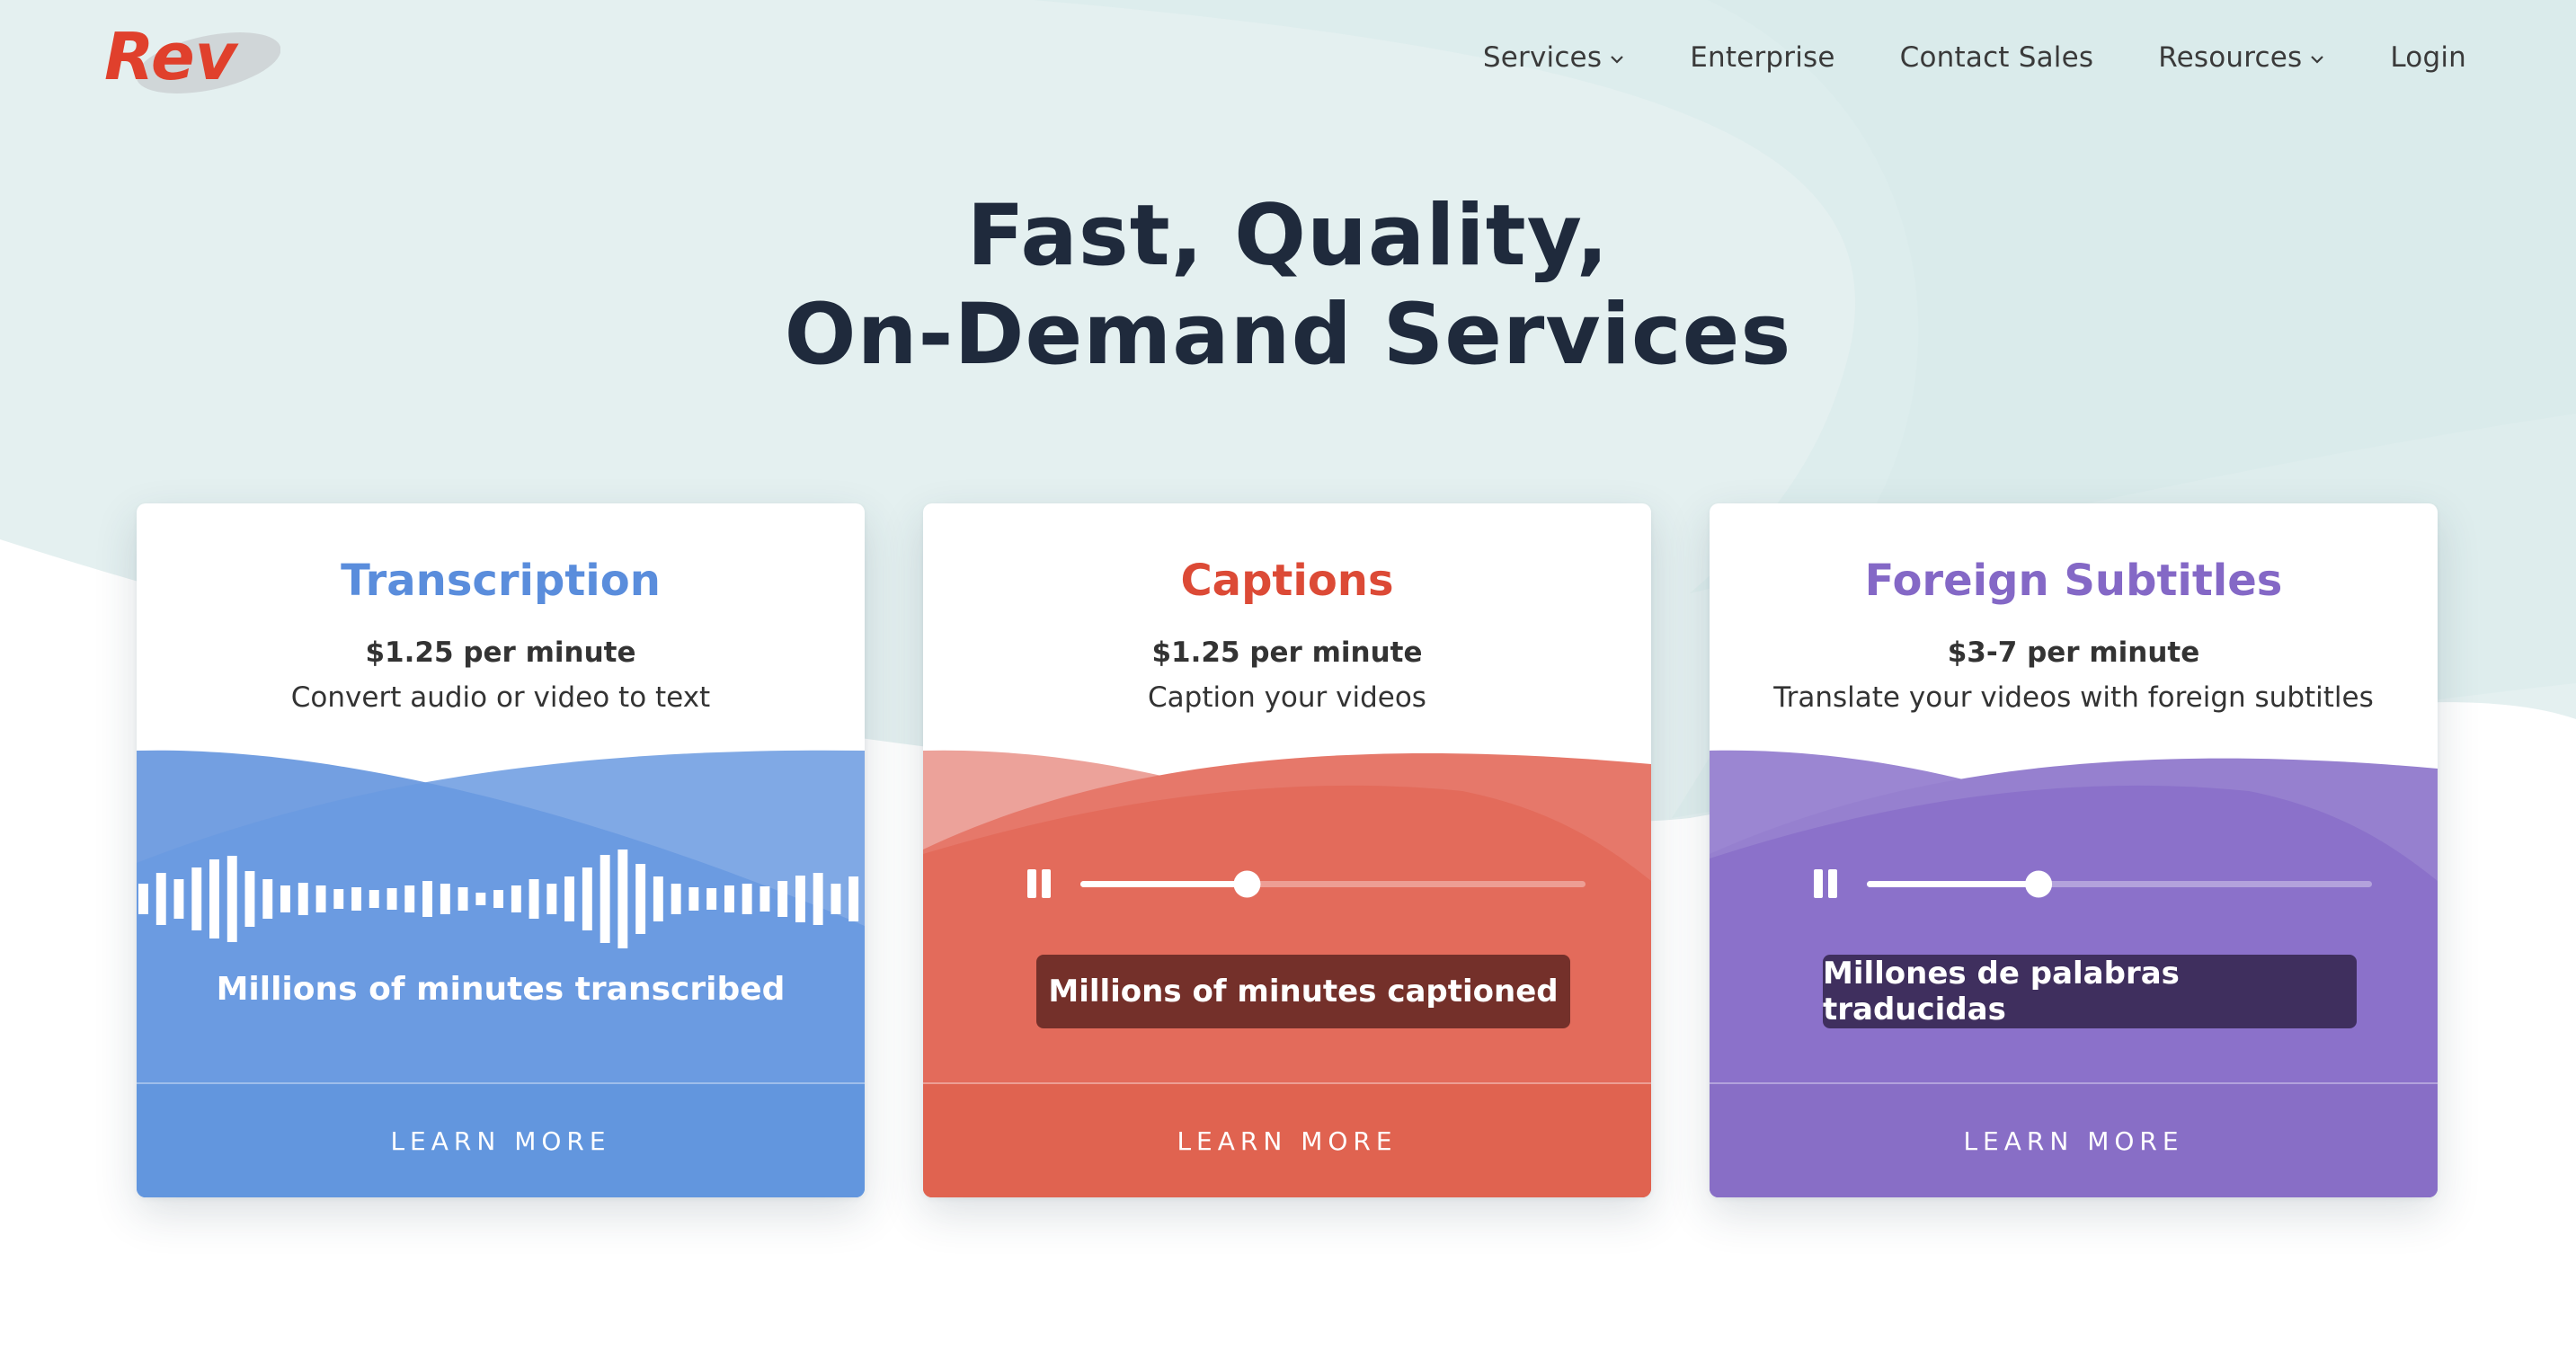 The width and height of the screenshot is (2576, 1361). I want to click on hero-title: Fast, Quality, On-Demand Services, so click(1288, 286).